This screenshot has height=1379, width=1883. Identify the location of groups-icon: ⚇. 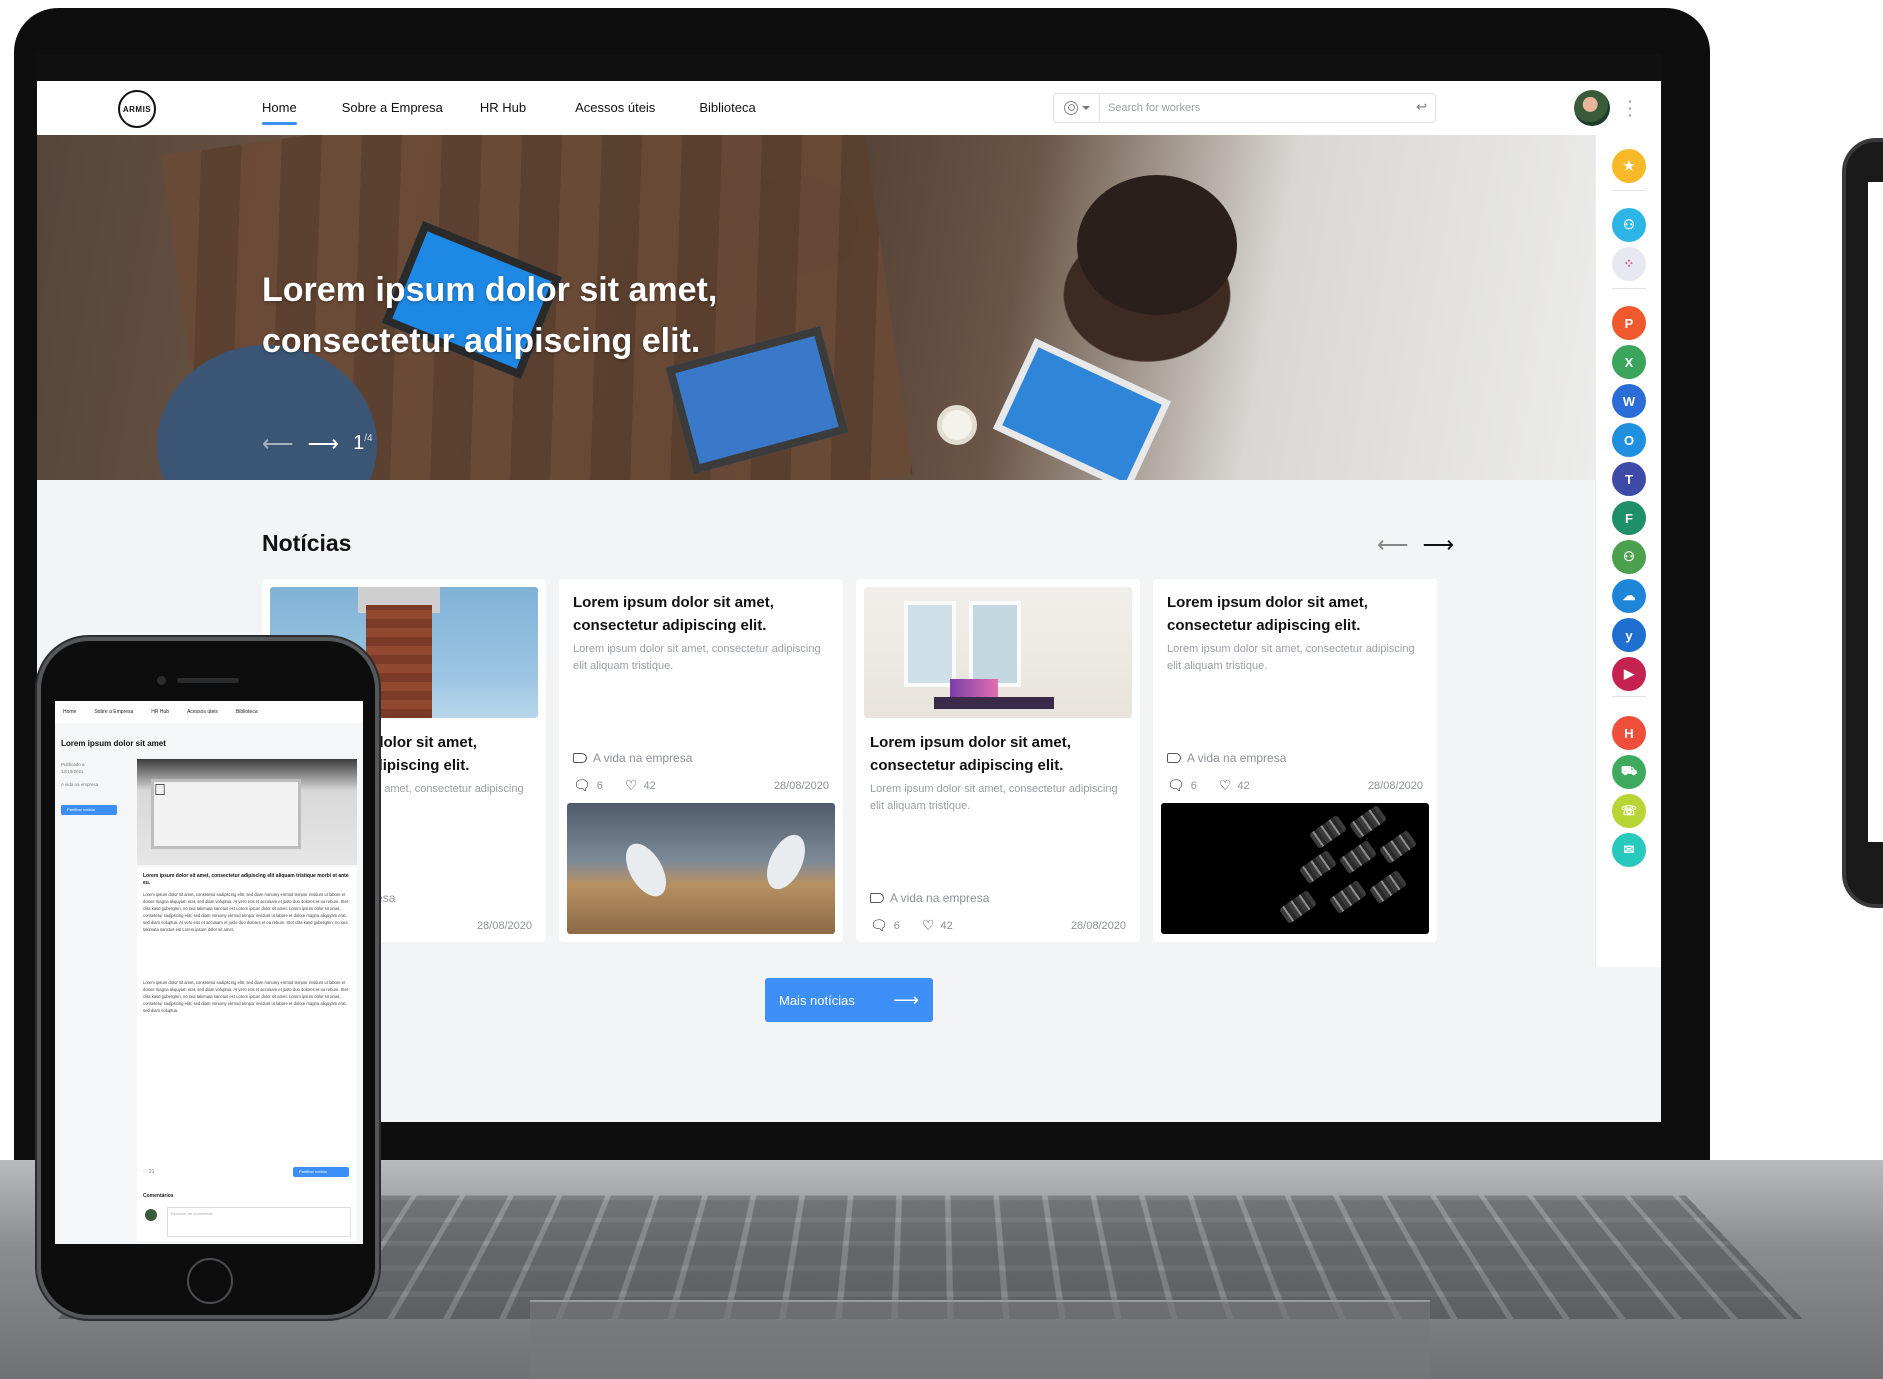
(1629, 557).